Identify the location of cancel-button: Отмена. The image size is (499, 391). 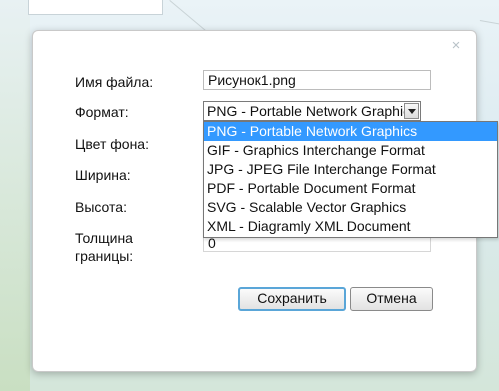
(391, 299).